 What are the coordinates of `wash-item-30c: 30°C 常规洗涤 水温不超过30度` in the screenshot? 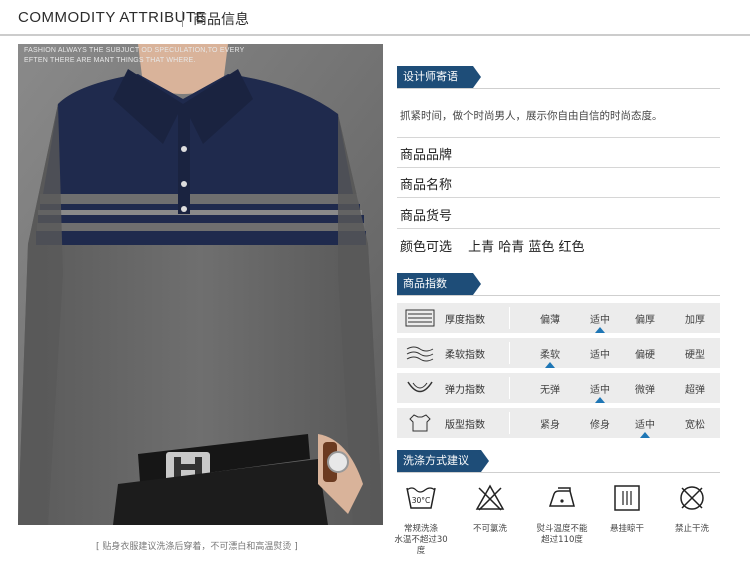 It's located at (421, 519).